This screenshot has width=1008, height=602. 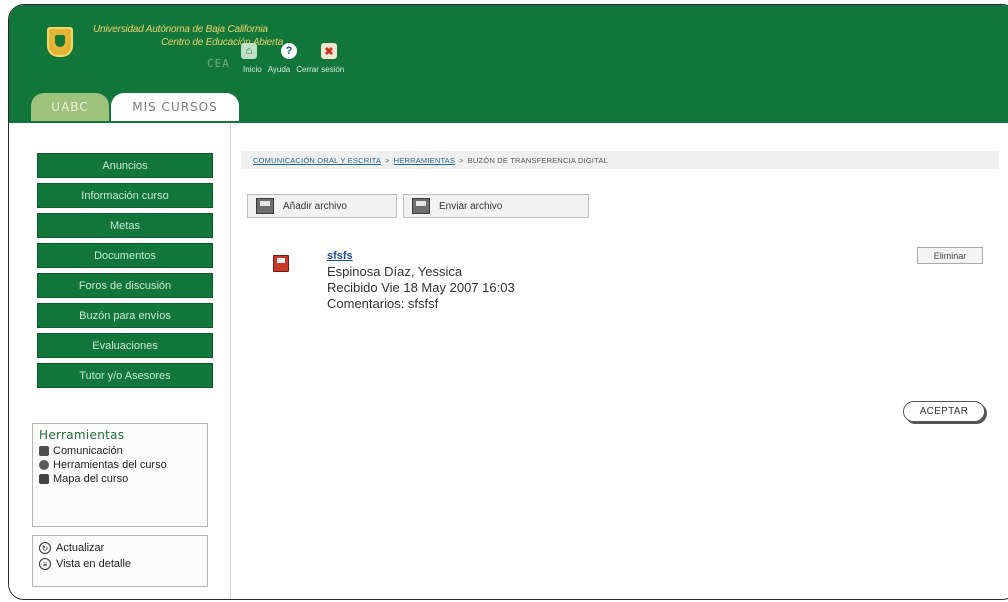 What do you see at coordinates (70, 107) in the screenshot?
I see `tab-uabc: UABC` at bounding box center [70, 107].